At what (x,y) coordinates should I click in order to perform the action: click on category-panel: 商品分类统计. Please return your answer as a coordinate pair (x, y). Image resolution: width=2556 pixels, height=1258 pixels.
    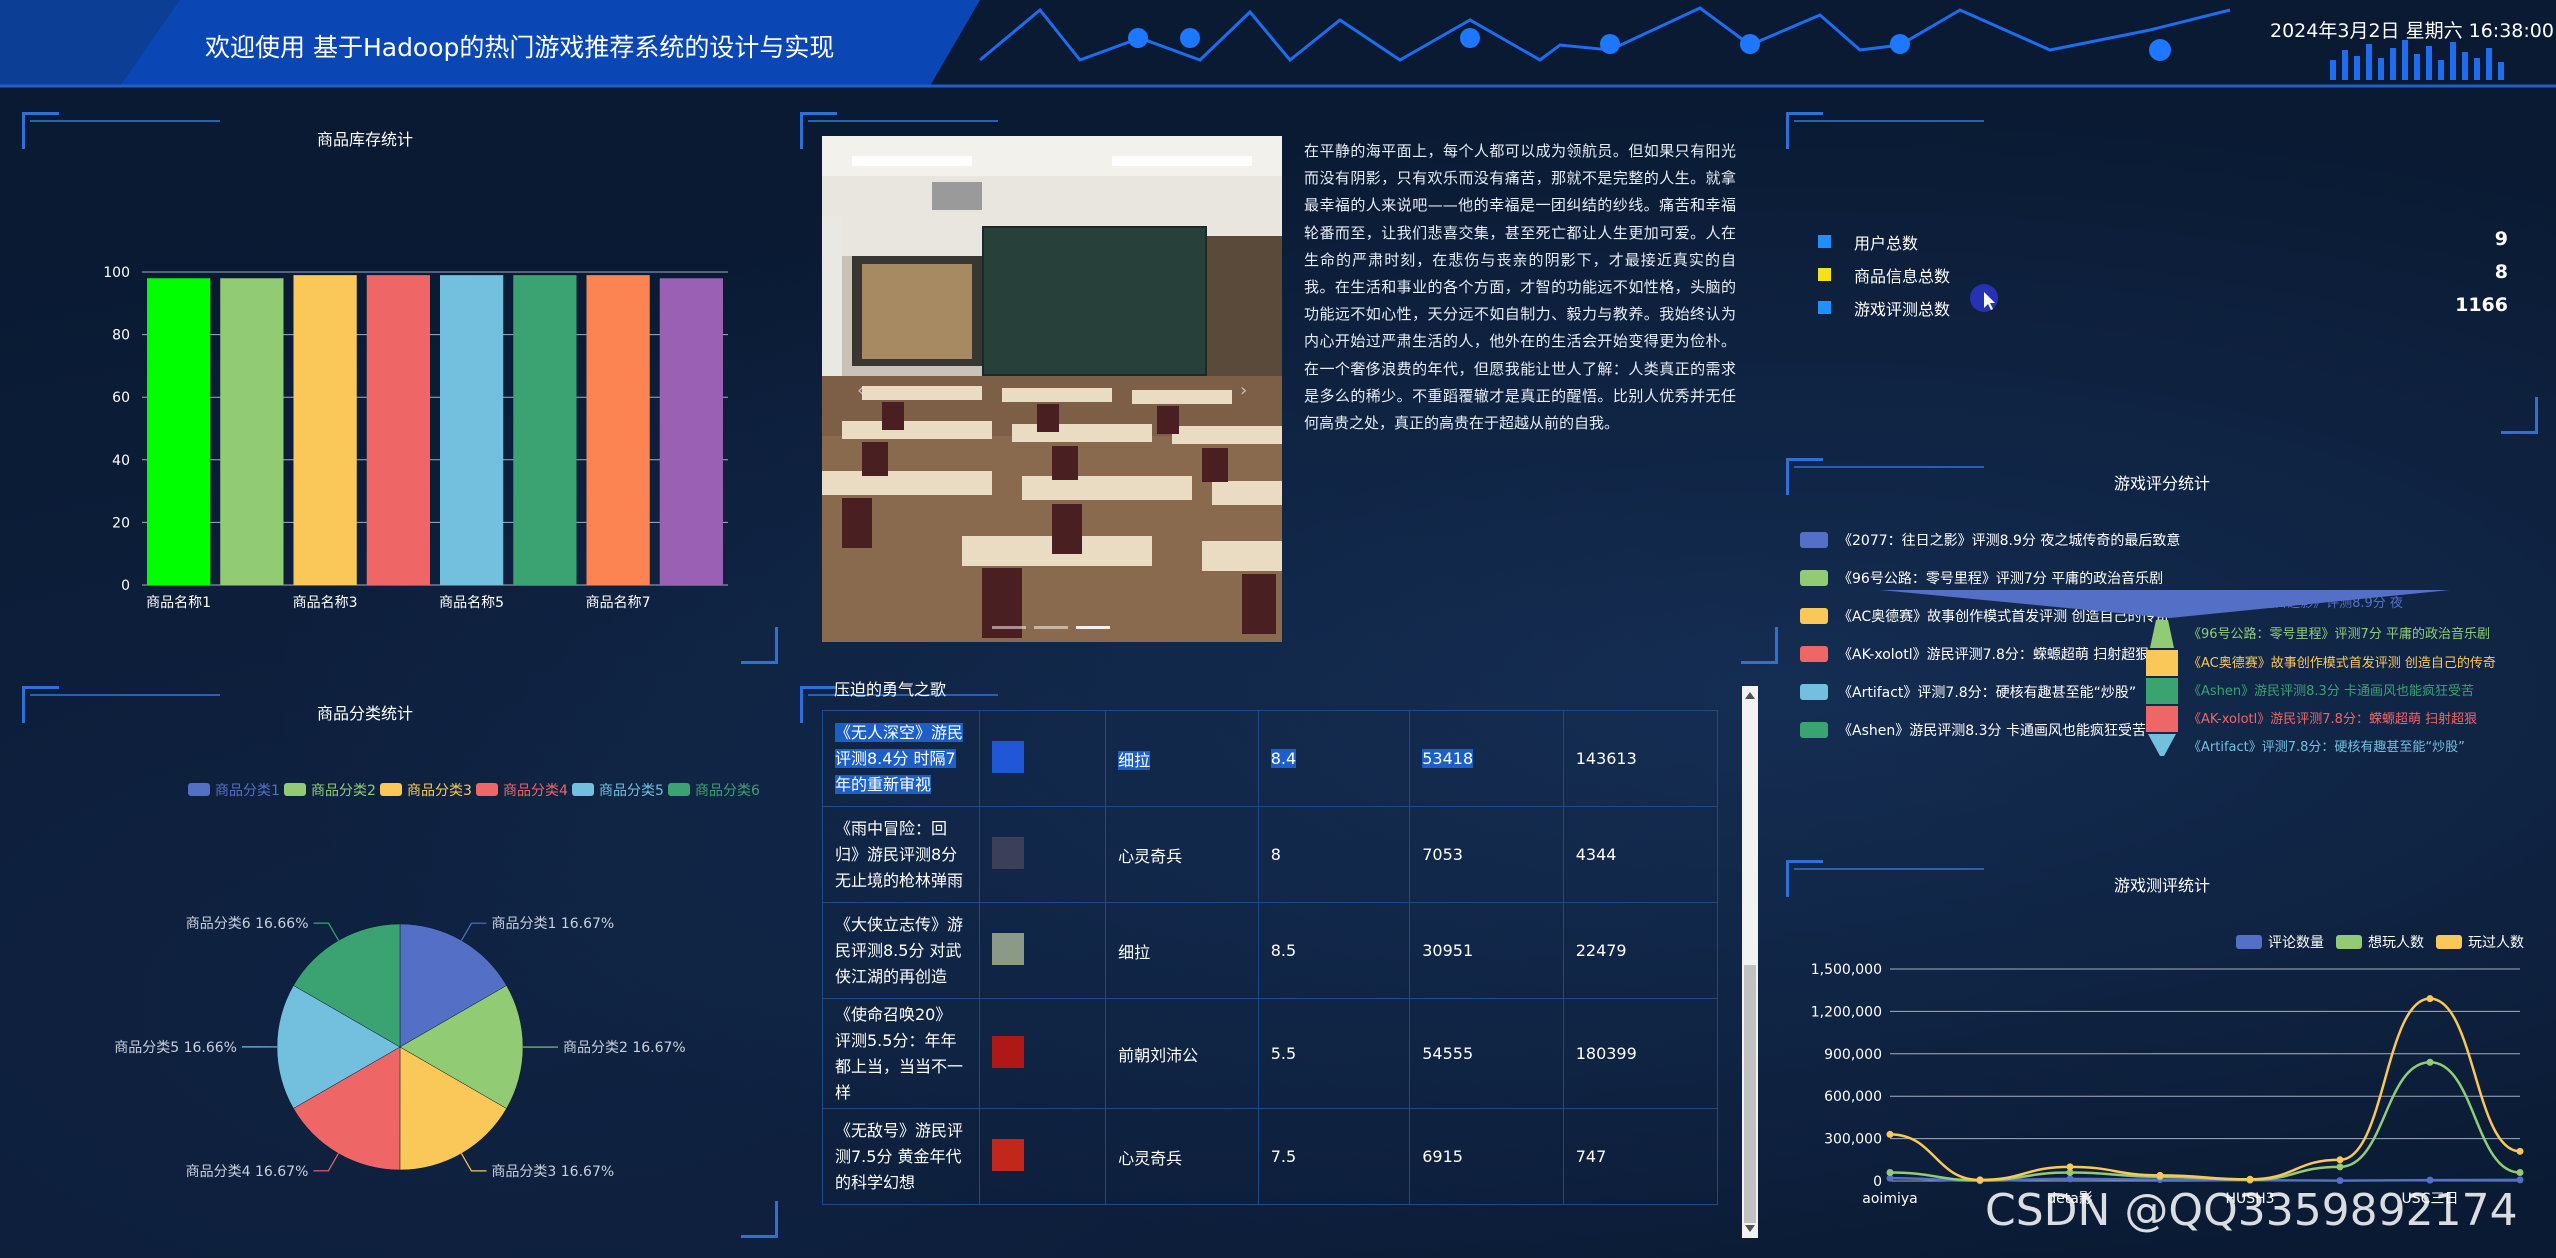
    Looking at the image, I should click on (400, 962).